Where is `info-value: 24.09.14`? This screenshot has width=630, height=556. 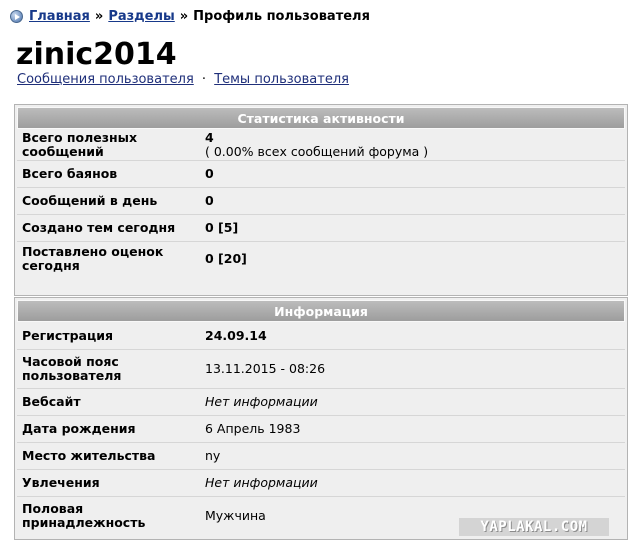 info-value: 24.09.14 is located at coordinates (236, 335).